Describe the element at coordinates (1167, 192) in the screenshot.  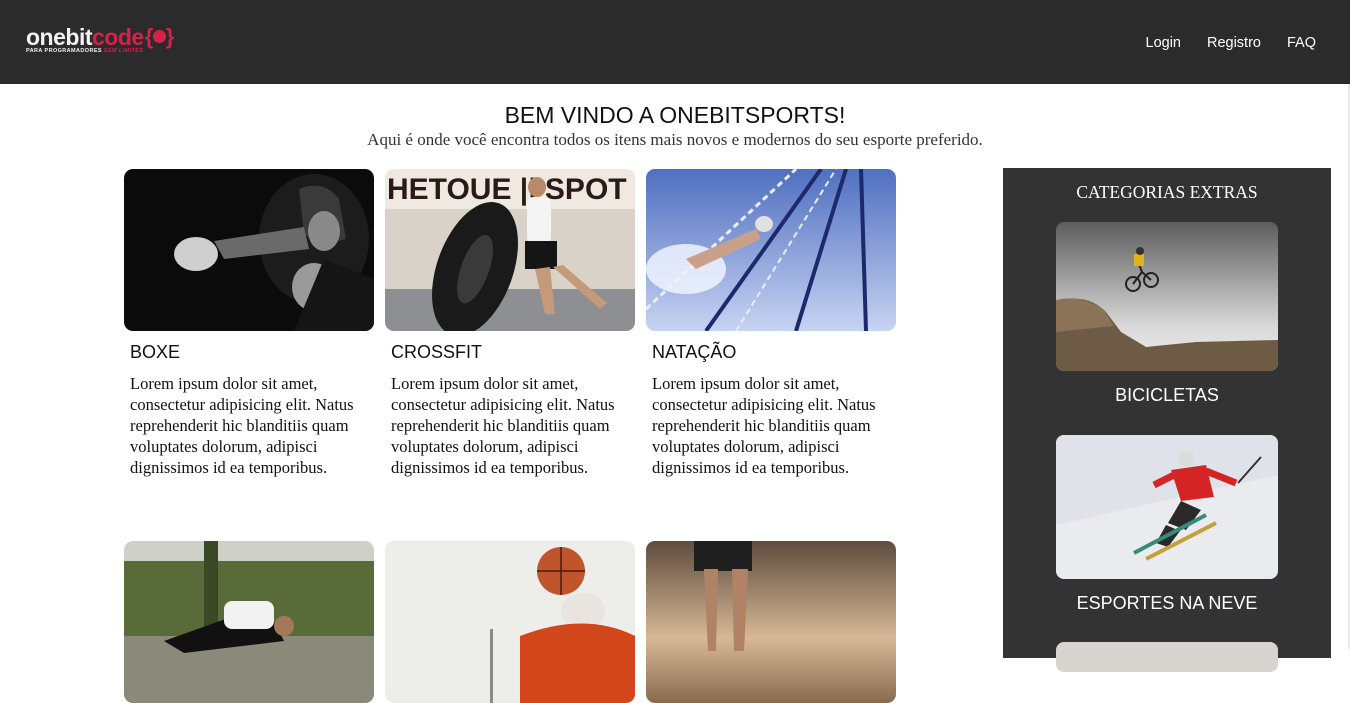
I see `sidebar-title: CATEGORIAS EXTRAS` at that location.